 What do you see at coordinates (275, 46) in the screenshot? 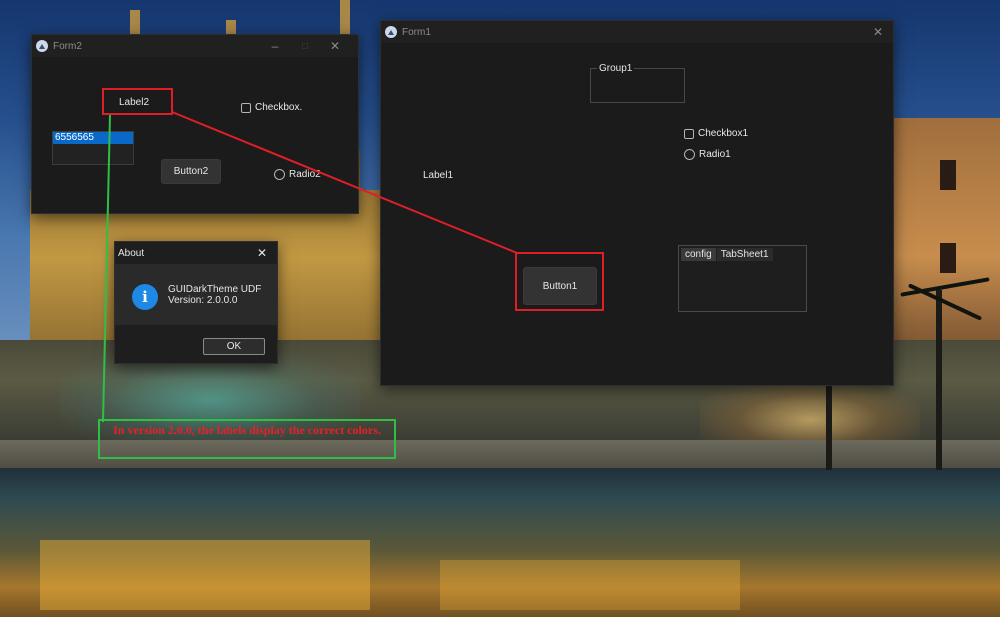
I see `minimize-icon: –` at bounding box center [275, 46].